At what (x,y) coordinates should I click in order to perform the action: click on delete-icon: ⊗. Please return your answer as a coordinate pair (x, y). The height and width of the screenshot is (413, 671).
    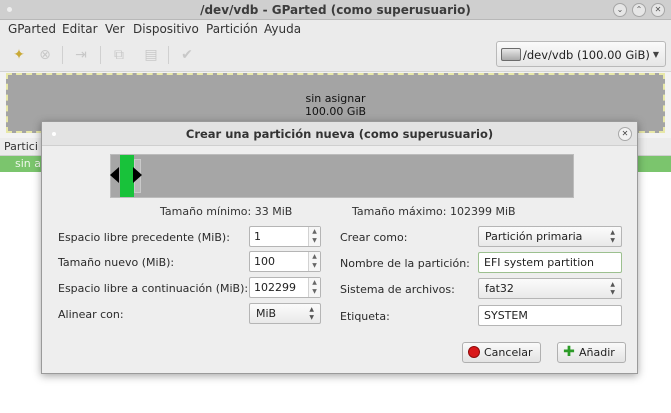
    Looking at the image, I should click on (45, 55).